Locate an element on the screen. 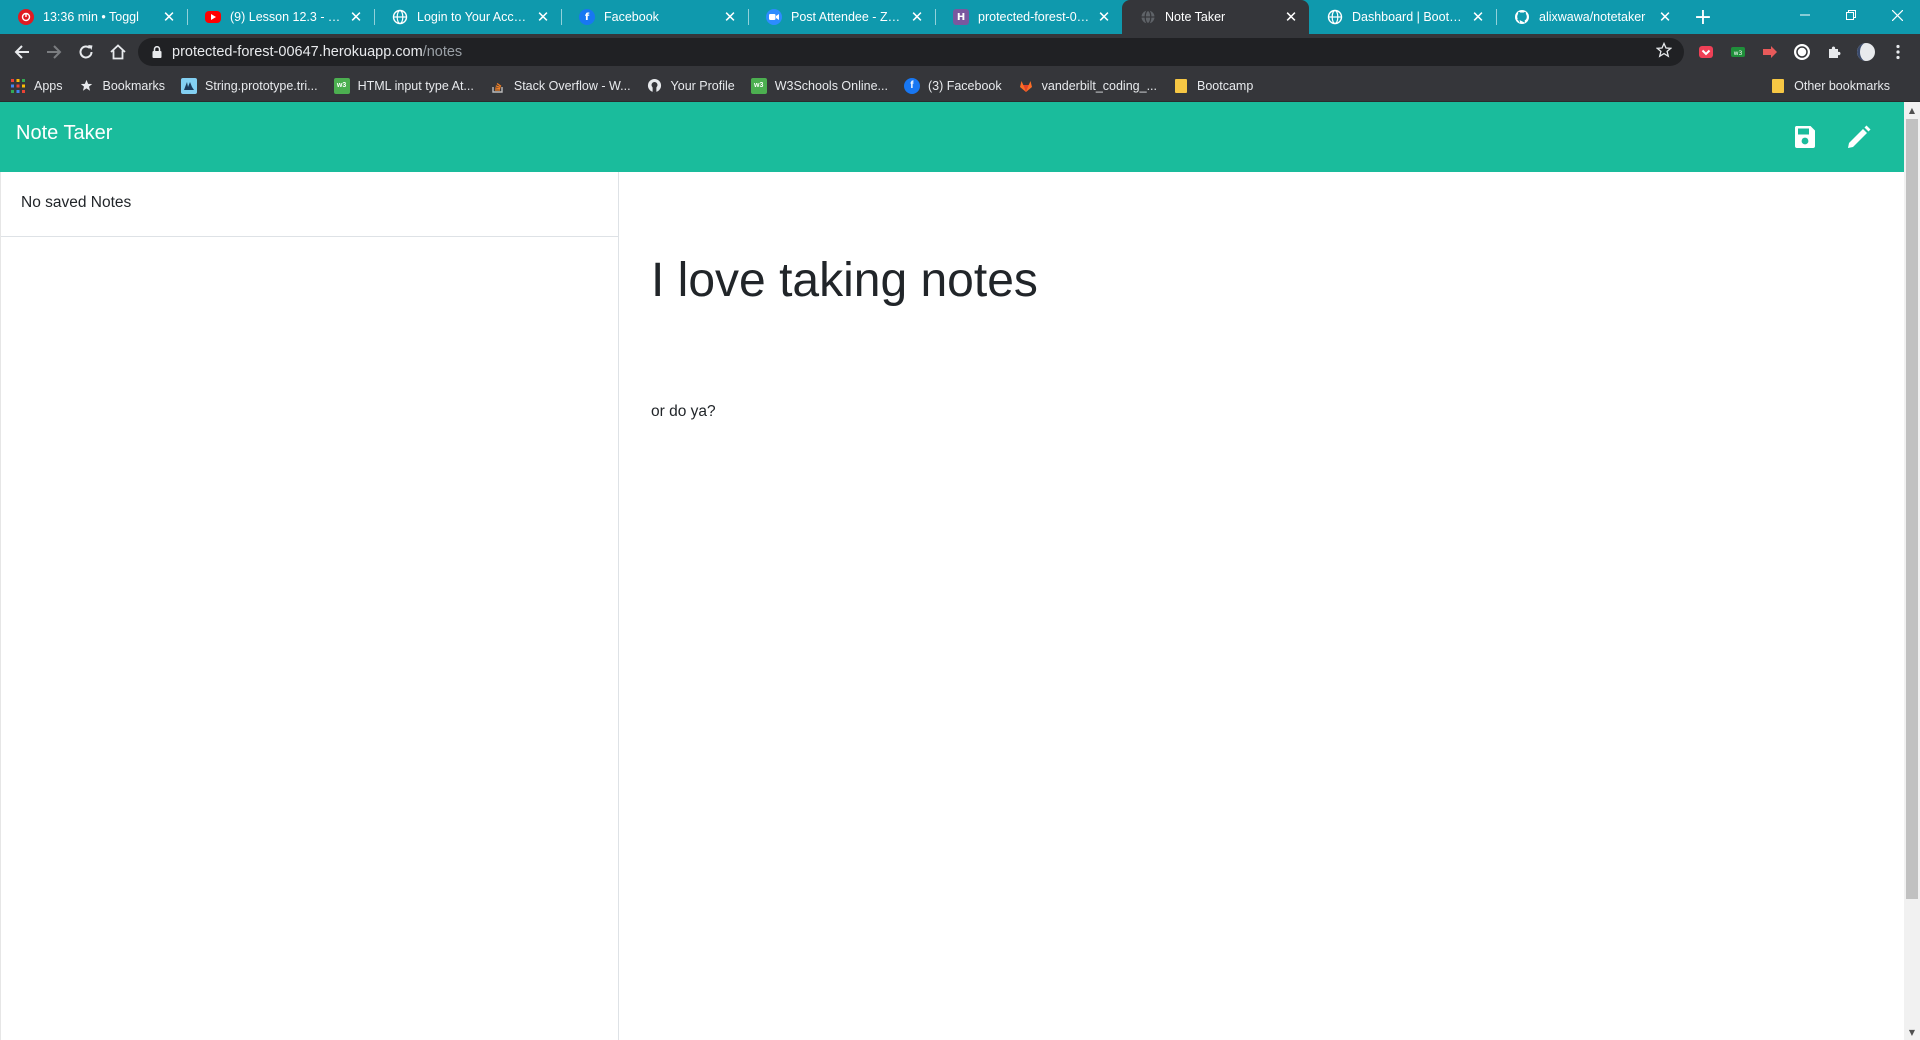  bookmark-facebook: f (3) Facebook is located at coordinates (952, 85).